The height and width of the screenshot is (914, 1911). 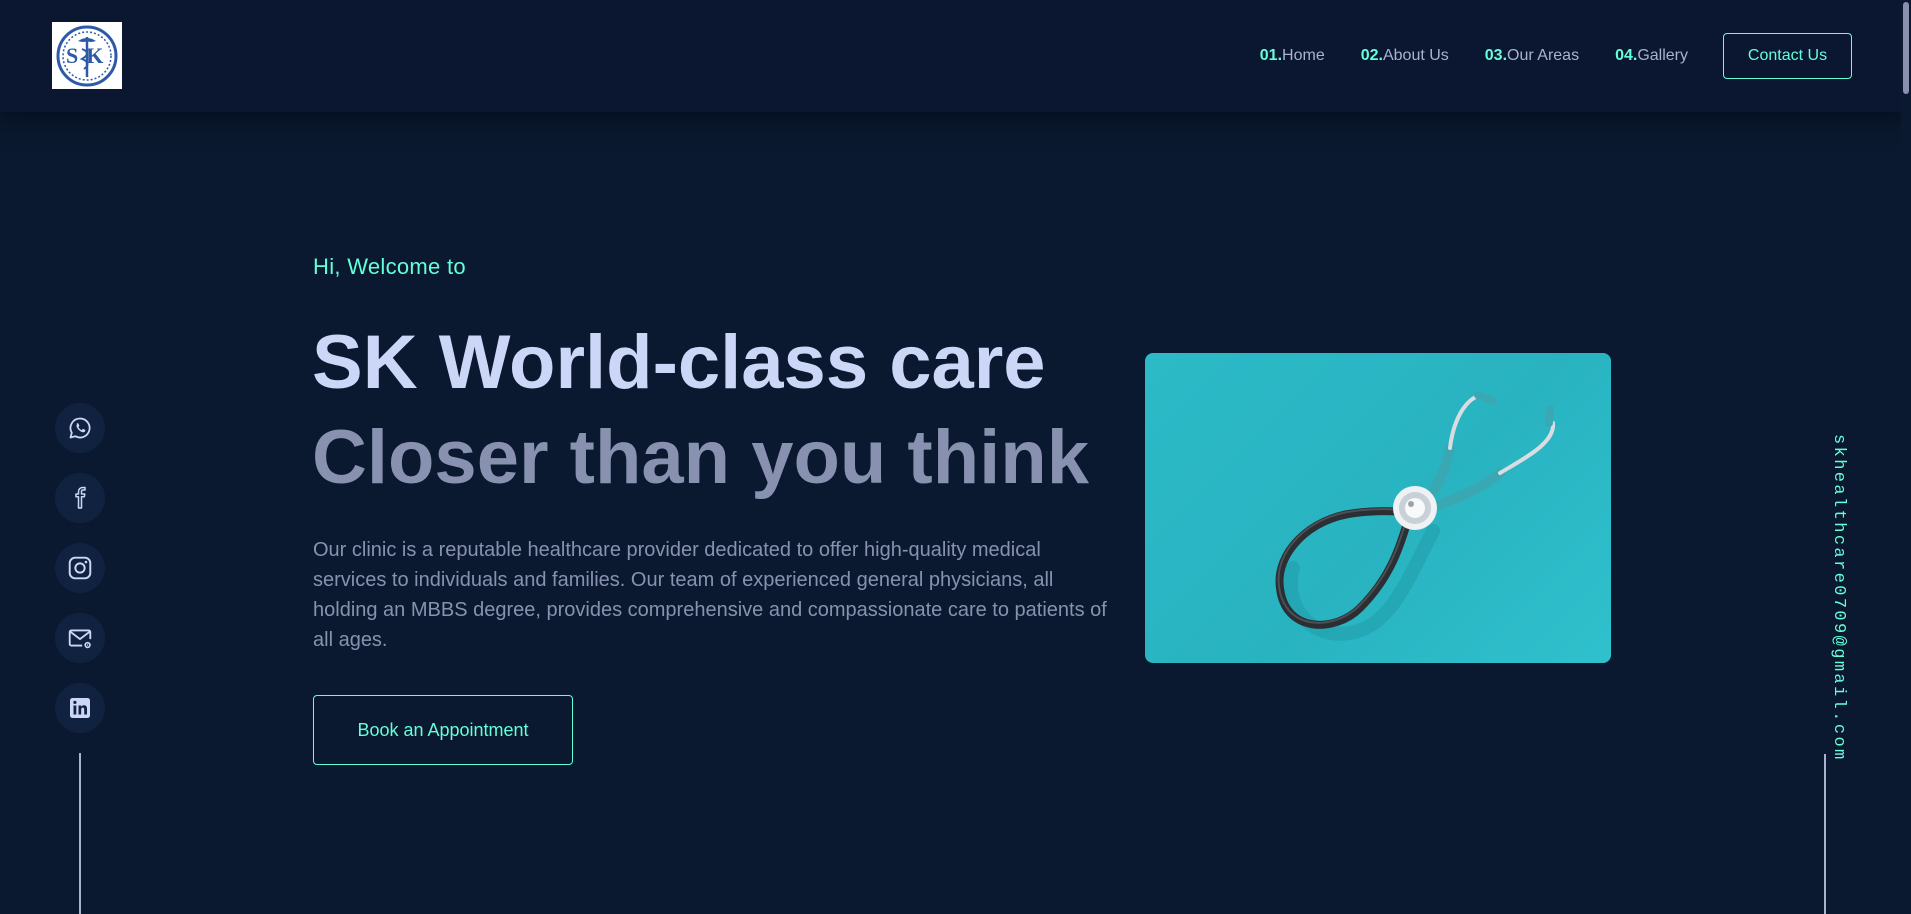 I want to click on linkedin-link, so click(x=80, y=708).